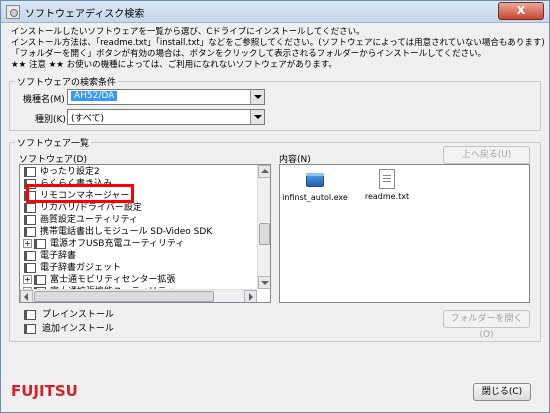 This screenshot has width=550, height=413. What do you see at coordinates (85, 14) in the screenshot?
I see `window-title: ソフトウェアディスク検索` at bounding box center [85, 14].